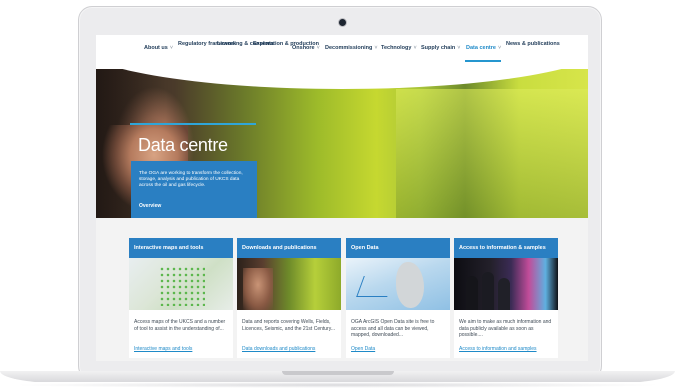  I want to click on card-title: Access to information & samples, so click(502, 248).